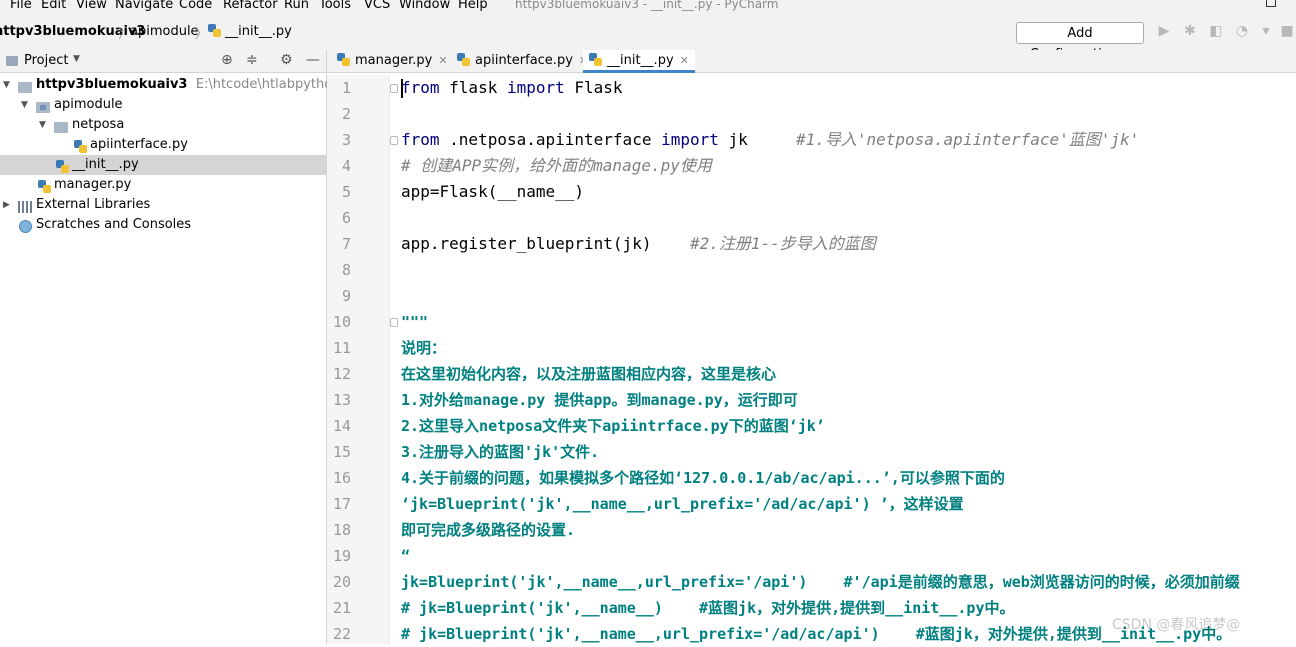 The image size is (1296, 647). I want to click on tree-item-scratches: Scratches and Consoles, so click(163, 225).